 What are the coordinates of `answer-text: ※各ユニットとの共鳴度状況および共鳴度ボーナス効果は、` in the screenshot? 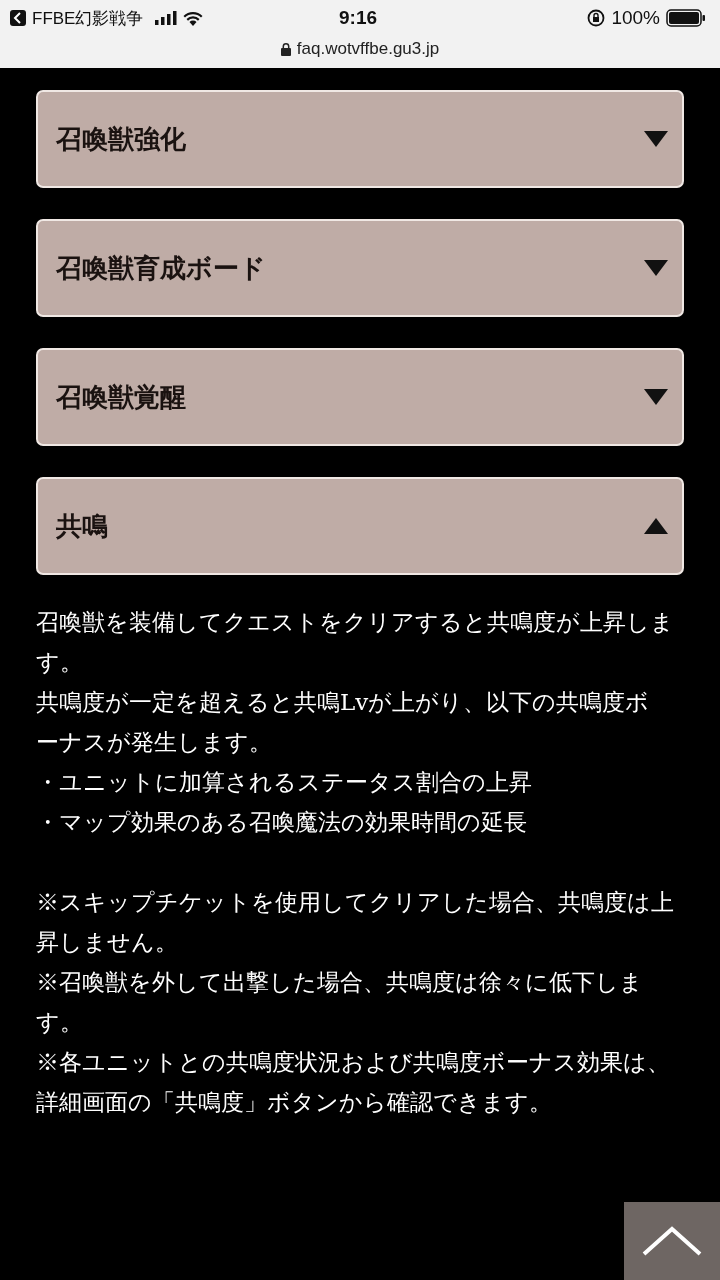 It's located at (353, 1062).